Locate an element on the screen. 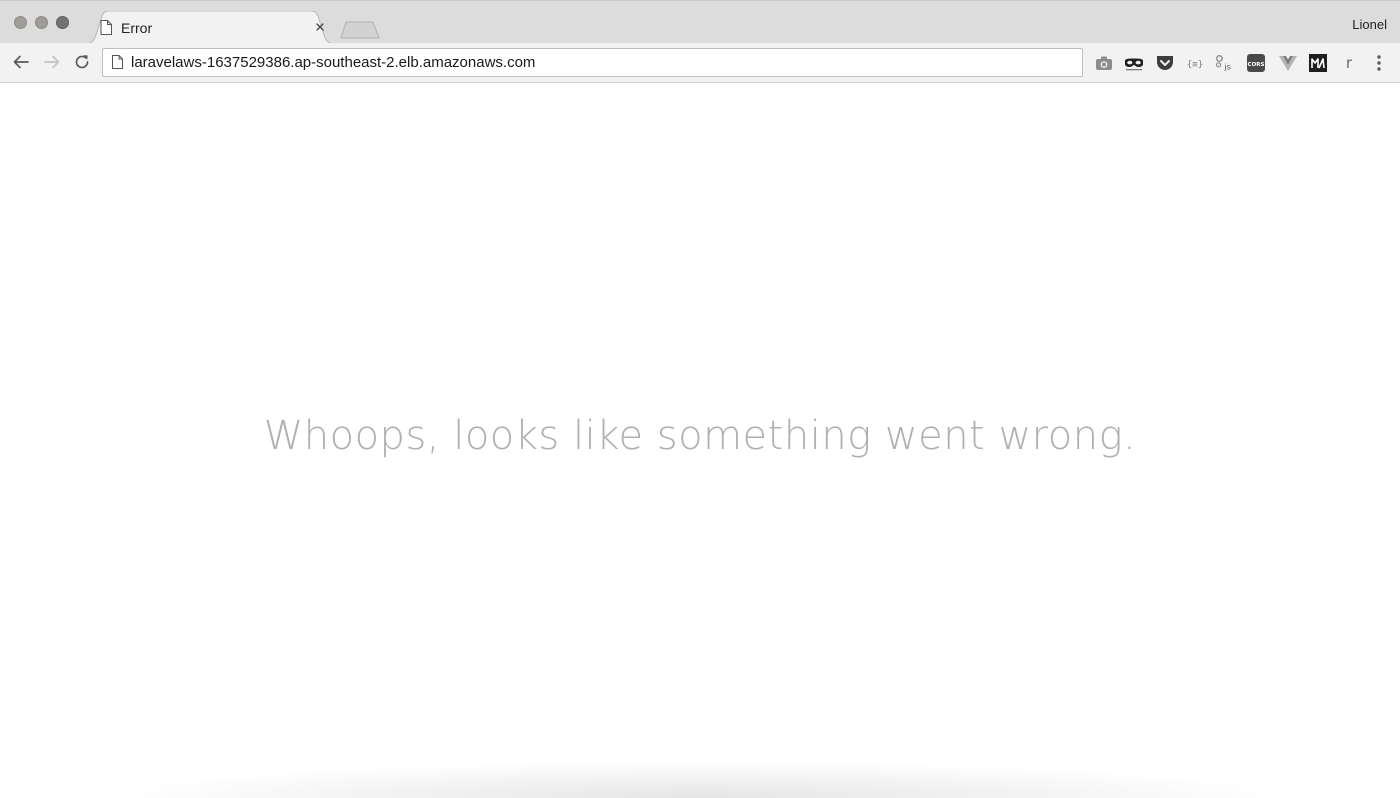 This screenshot has width=1400, height=798. json-formatter-icon: {≡} is located at coordinates (1195, 63).